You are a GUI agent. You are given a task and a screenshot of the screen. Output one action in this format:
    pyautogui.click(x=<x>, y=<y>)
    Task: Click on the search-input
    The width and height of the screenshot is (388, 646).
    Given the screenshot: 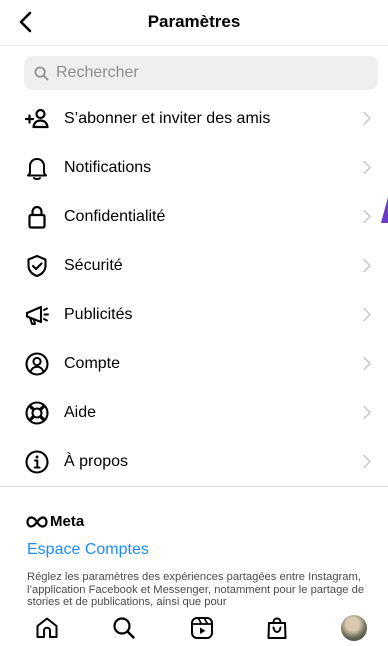 What is the action you would take?
    pyautogui.click(x=206, y=73)
    